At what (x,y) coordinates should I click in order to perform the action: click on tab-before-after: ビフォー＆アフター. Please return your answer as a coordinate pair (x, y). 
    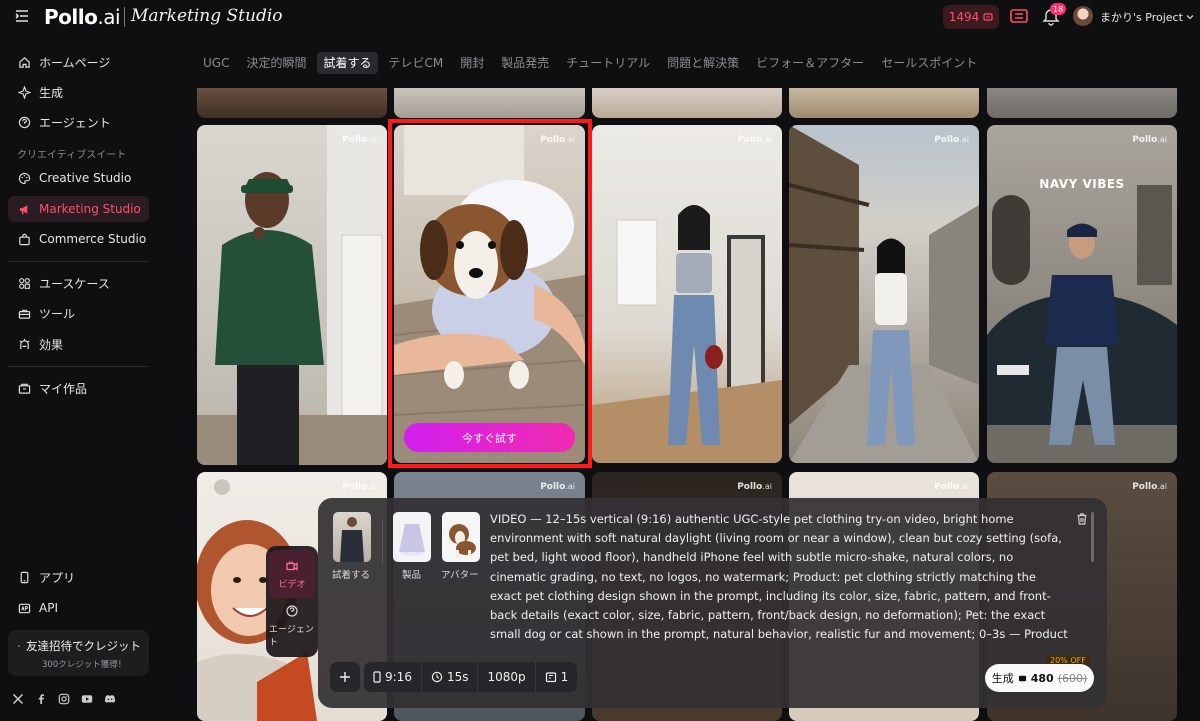
    Looking at the image, I should click on (810, 63).